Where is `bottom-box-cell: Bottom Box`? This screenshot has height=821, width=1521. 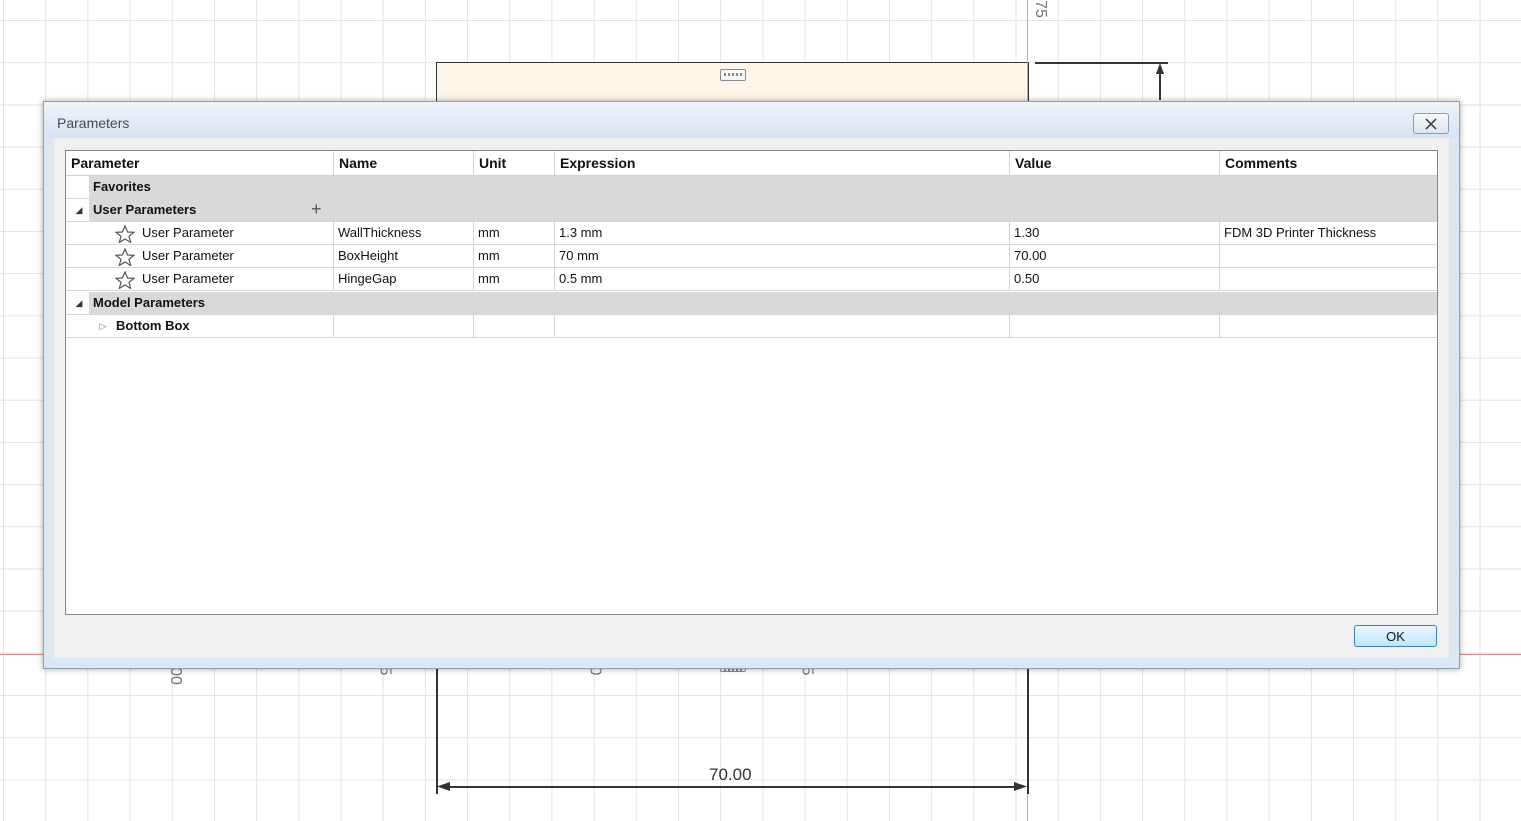 bottom-box-cell: Bottom Box is located at coordinates (223, 326).